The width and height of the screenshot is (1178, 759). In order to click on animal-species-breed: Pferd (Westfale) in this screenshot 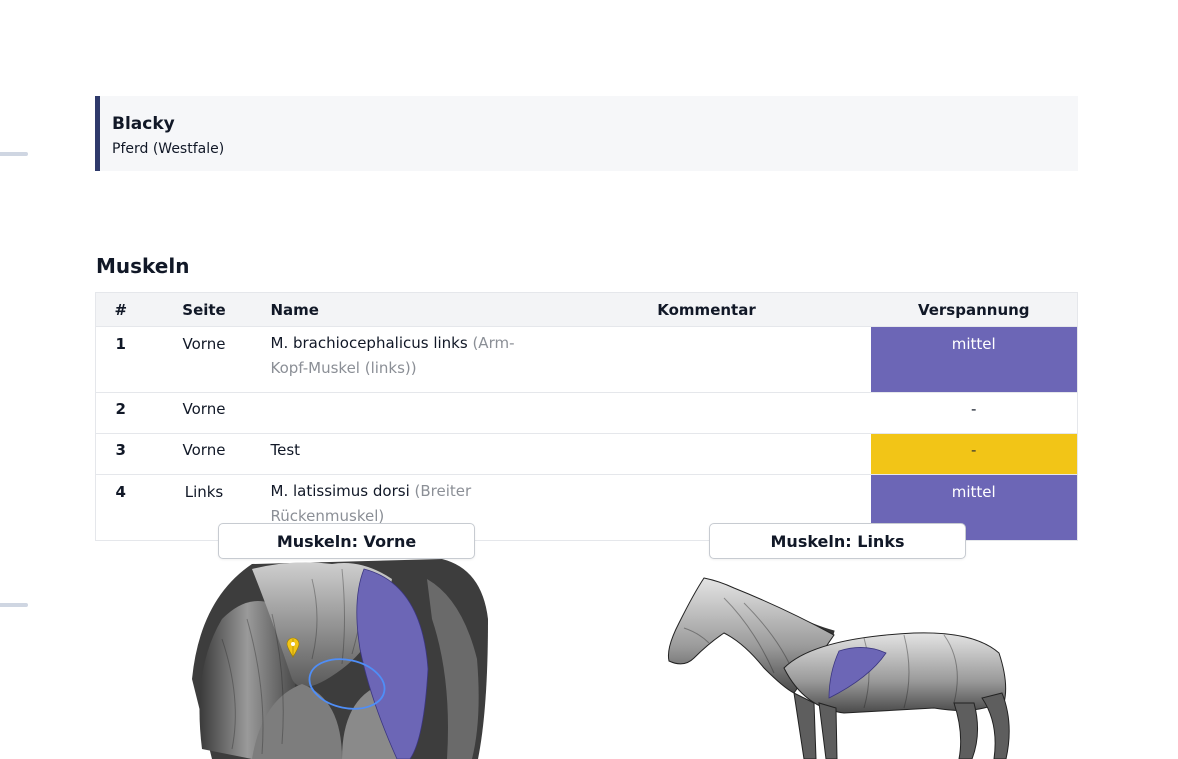, I will do `click(168, 149)`.